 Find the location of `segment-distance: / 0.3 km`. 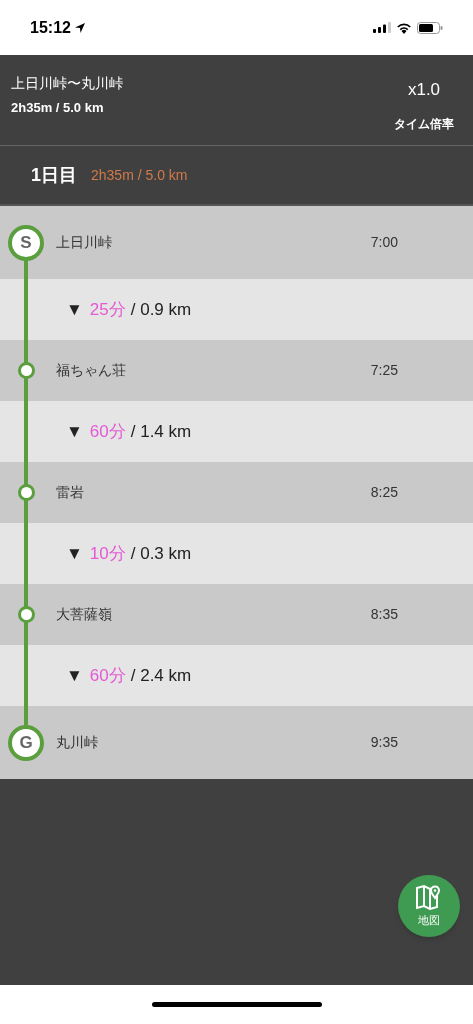

segment-distance: / 0.3 km is located at coordinates (161, 553).